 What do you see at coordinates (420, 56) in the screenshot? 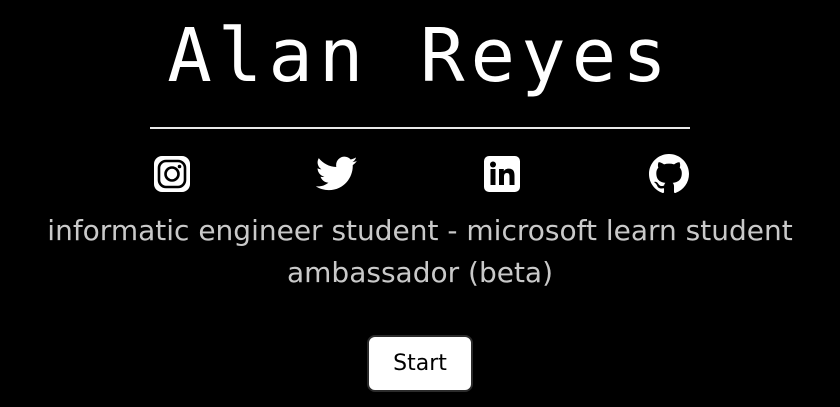
I see `page-title: Alan Reyes` at bounding box center [420, 56].